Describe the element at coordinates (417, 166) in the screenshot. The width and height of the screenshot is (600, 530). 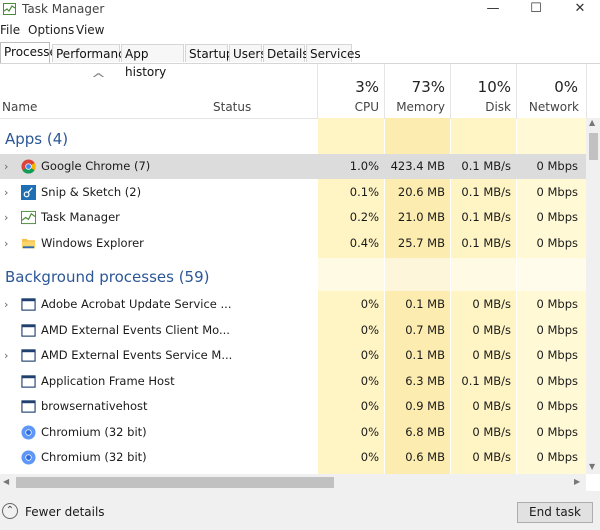
I see `process-memory: 423.4 MB` at that location.